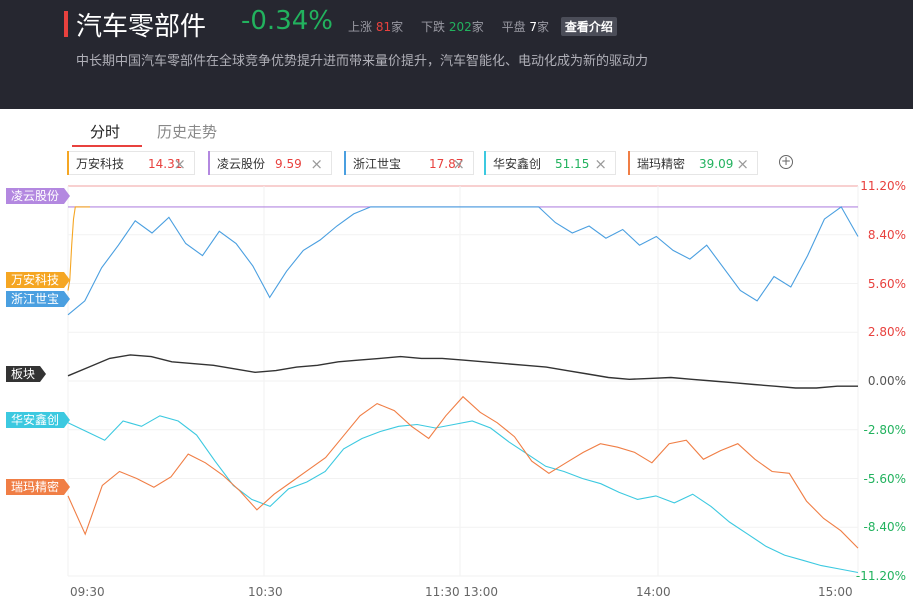  What do you see at coordinates (78, 248) in the screenshot?
I see `series-line-万安科技` at bounding box center [78, 248].